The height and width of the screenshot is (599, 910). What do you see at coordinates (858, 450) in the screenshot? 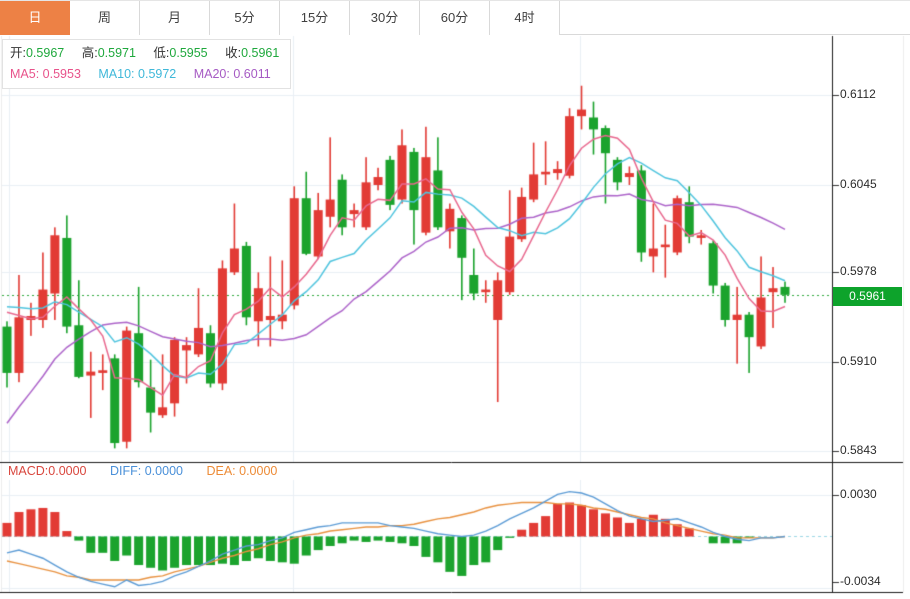
I see `price-tick-0.5843: 0.5843` at bounding box center [858, 450].